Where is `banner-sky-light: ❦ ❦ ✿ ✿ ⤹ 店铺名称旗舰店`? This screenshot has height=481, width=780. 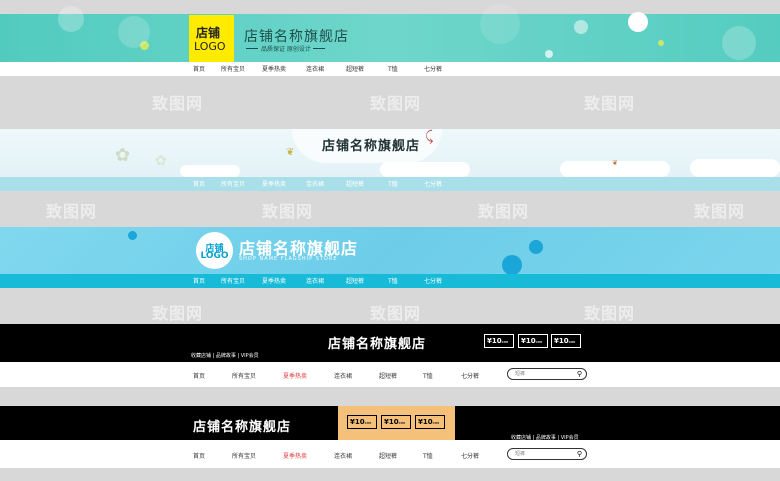
banner-sky-light: ❦ ❦ ✿ ✿ ⤹ 店铺名称旗舰店 is located at coordinates (390, 153).